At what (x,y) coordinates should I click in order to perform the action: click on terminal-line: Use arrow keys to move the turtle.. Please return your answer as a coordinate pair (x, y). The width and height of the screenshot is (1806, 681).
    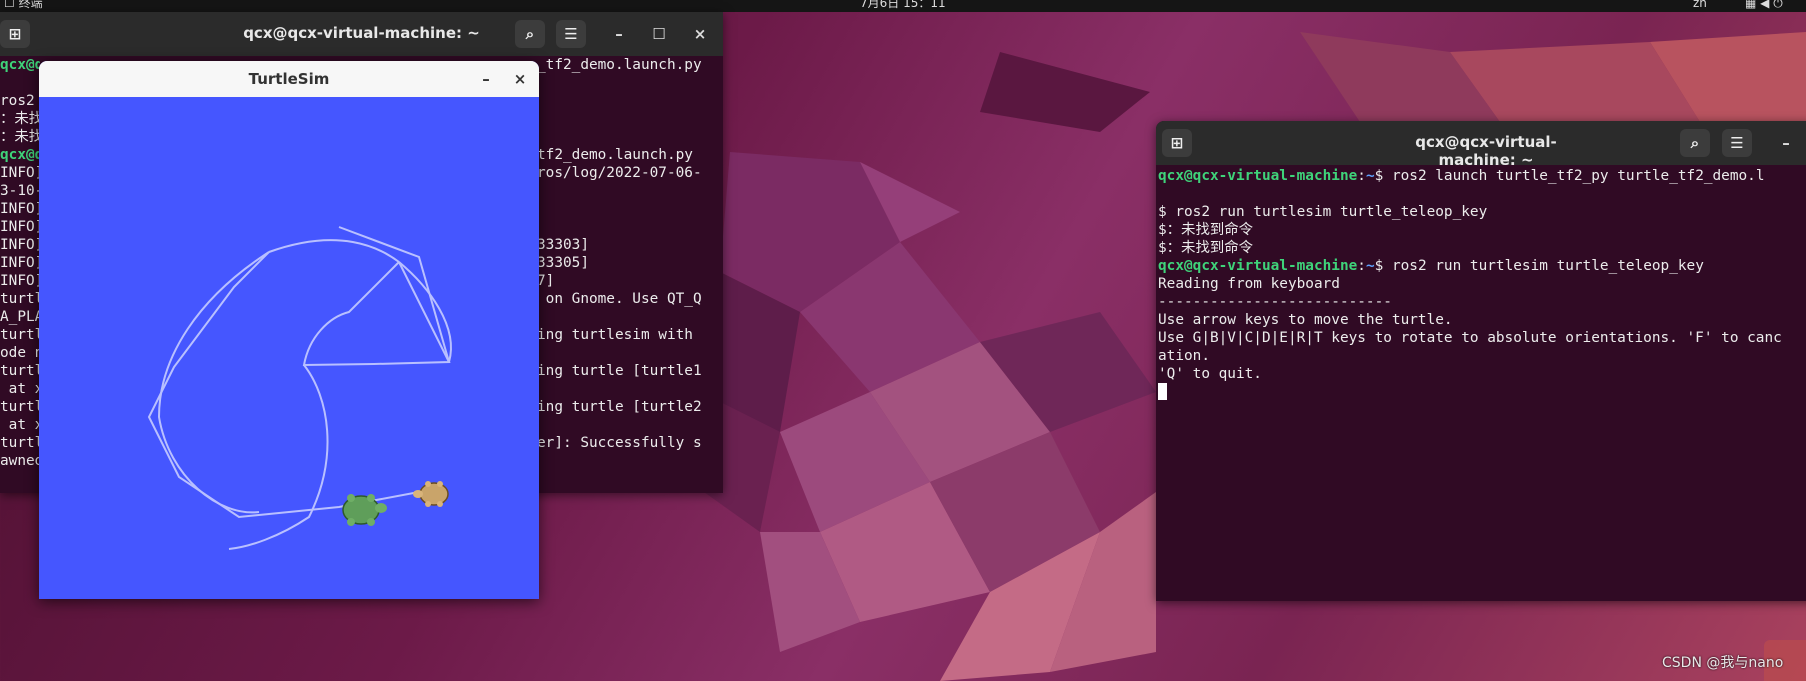
    Looking at the image, I should click on (1305, 320).